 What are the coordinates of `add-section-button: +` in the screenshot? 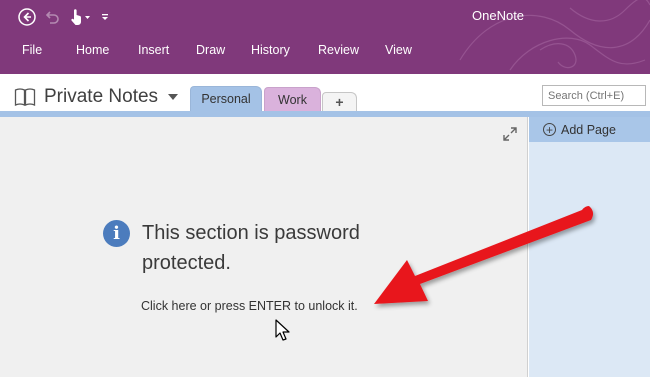 It's located at (339, 101).